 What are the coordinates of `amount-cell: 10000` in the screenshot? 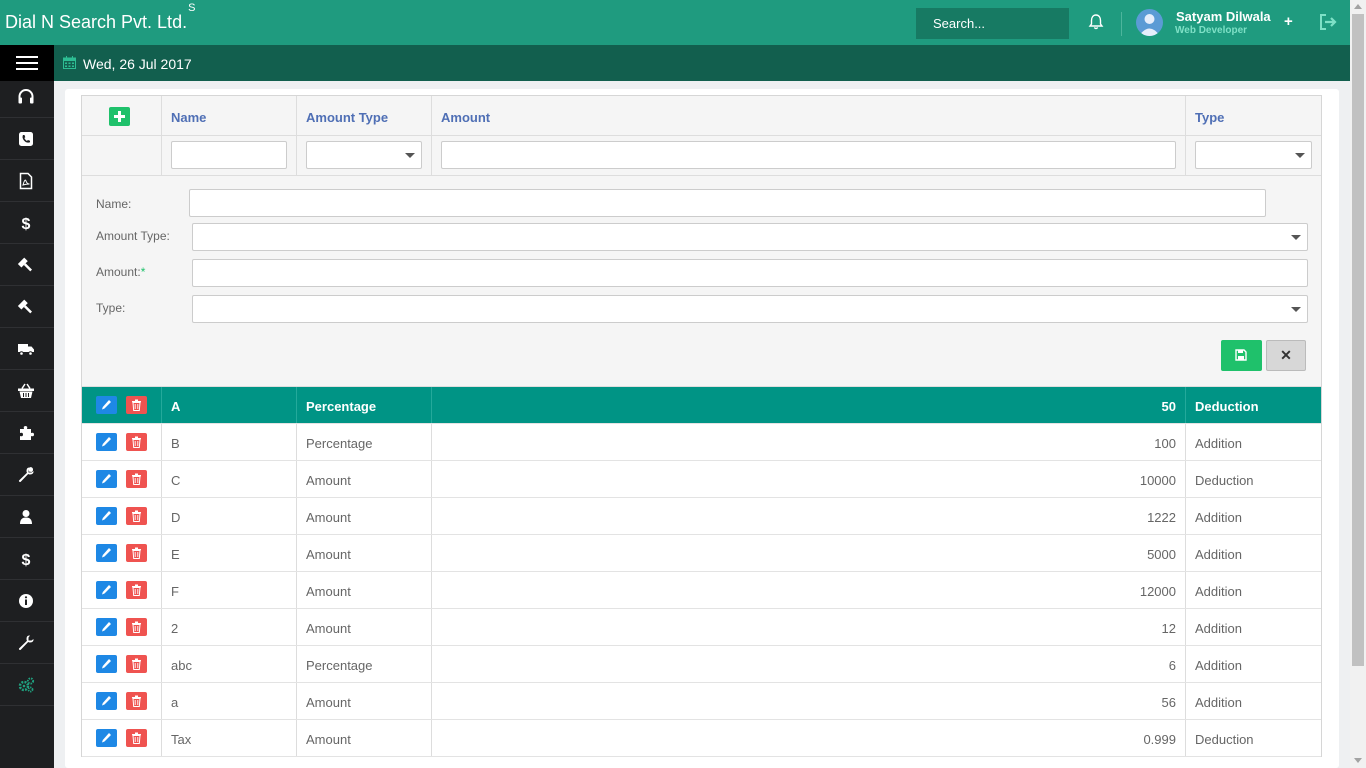 It's located at (809, 479).